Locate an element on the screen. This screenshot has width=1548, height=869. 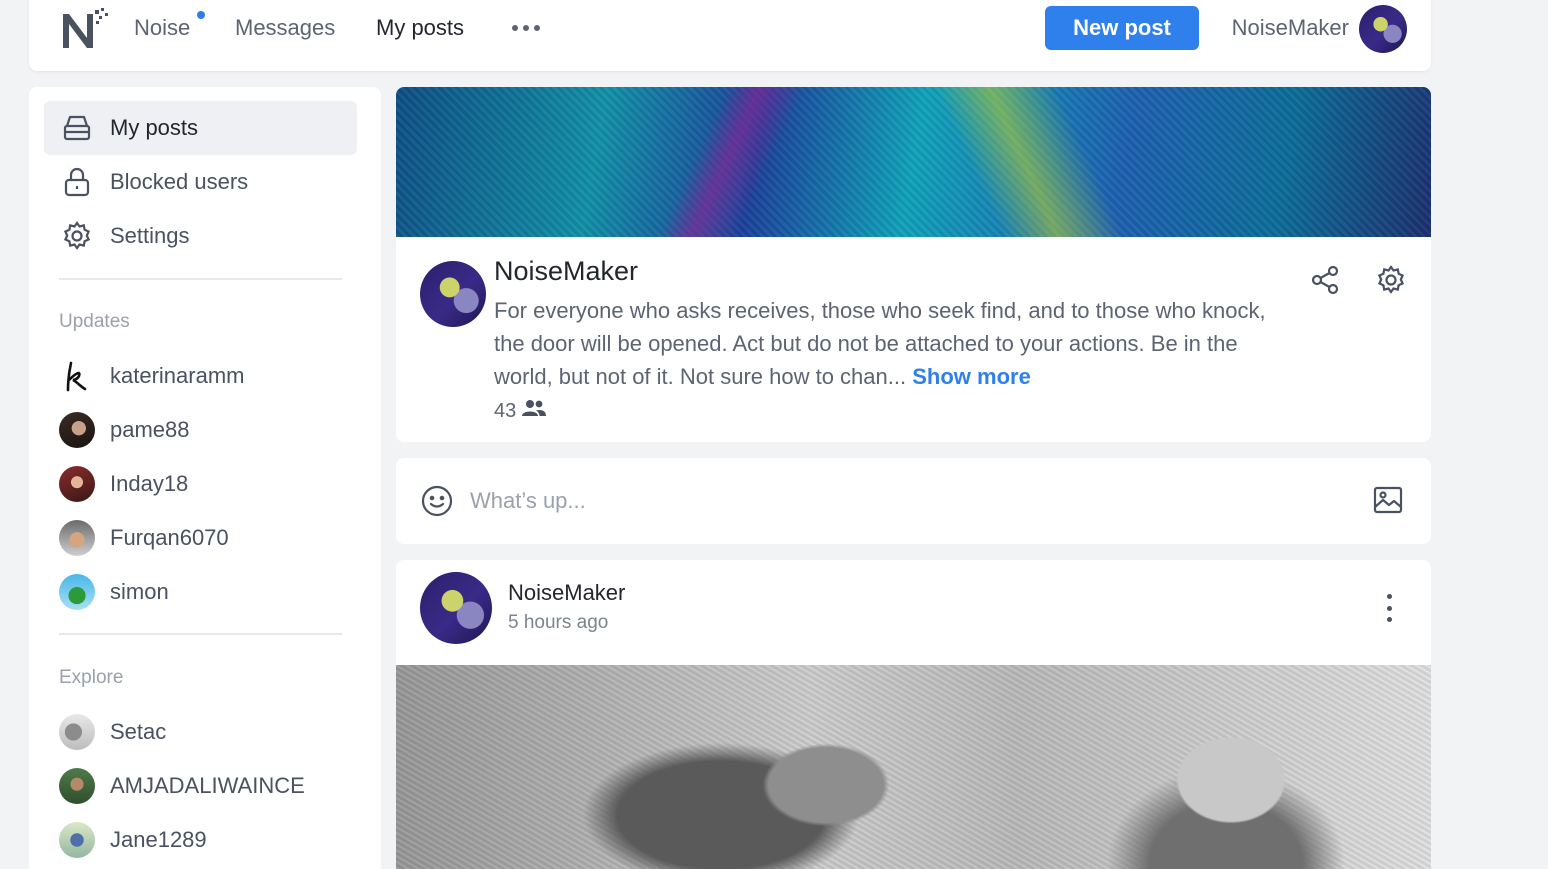
nav-my-posts: My posts is located at coordinates (420, 28).